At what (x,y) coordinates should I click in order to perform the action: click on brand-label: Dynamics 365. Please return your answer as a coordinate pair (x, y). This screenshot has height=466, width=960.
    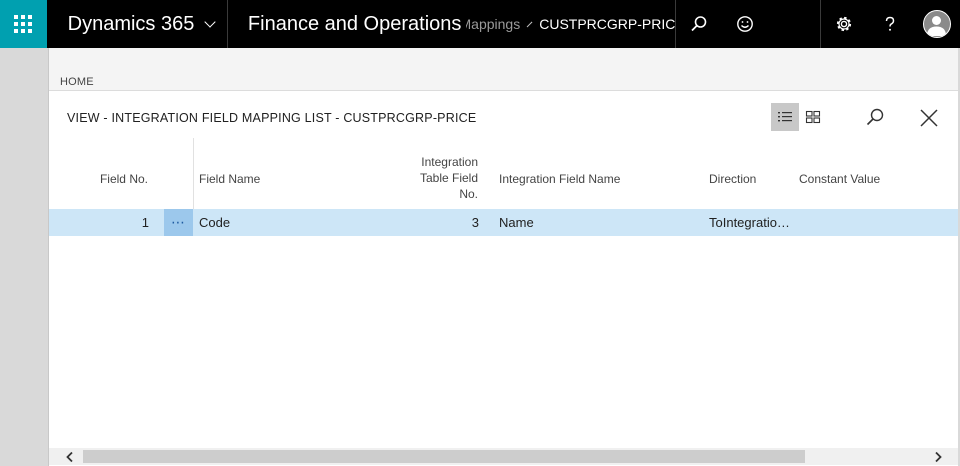
    Looking at the image, I should click on (131, 23).